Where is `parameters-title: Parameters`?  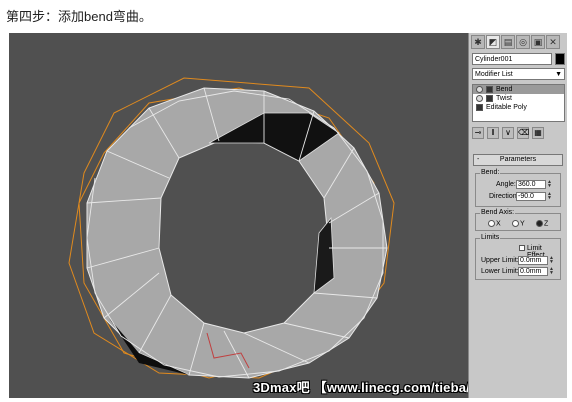
parameters-title: Parameters is located at coordinates (518, 159).